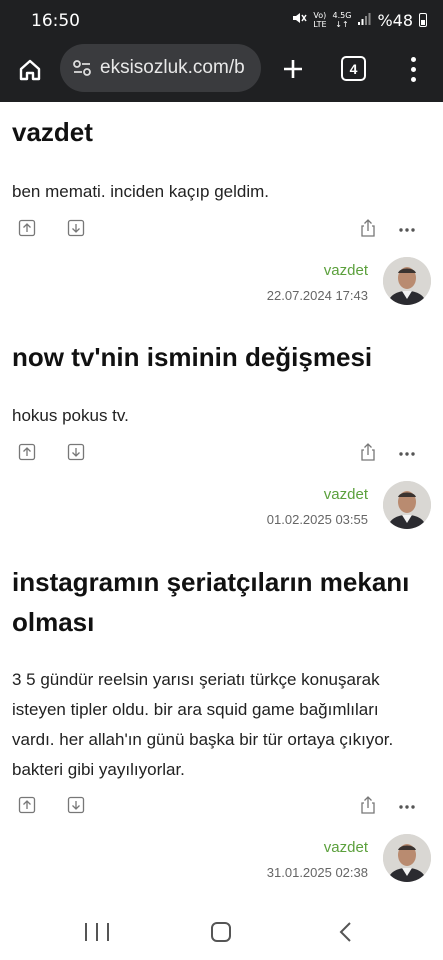 The image size is (443, 960). I want to click on signal-icon, so click(364, 20).